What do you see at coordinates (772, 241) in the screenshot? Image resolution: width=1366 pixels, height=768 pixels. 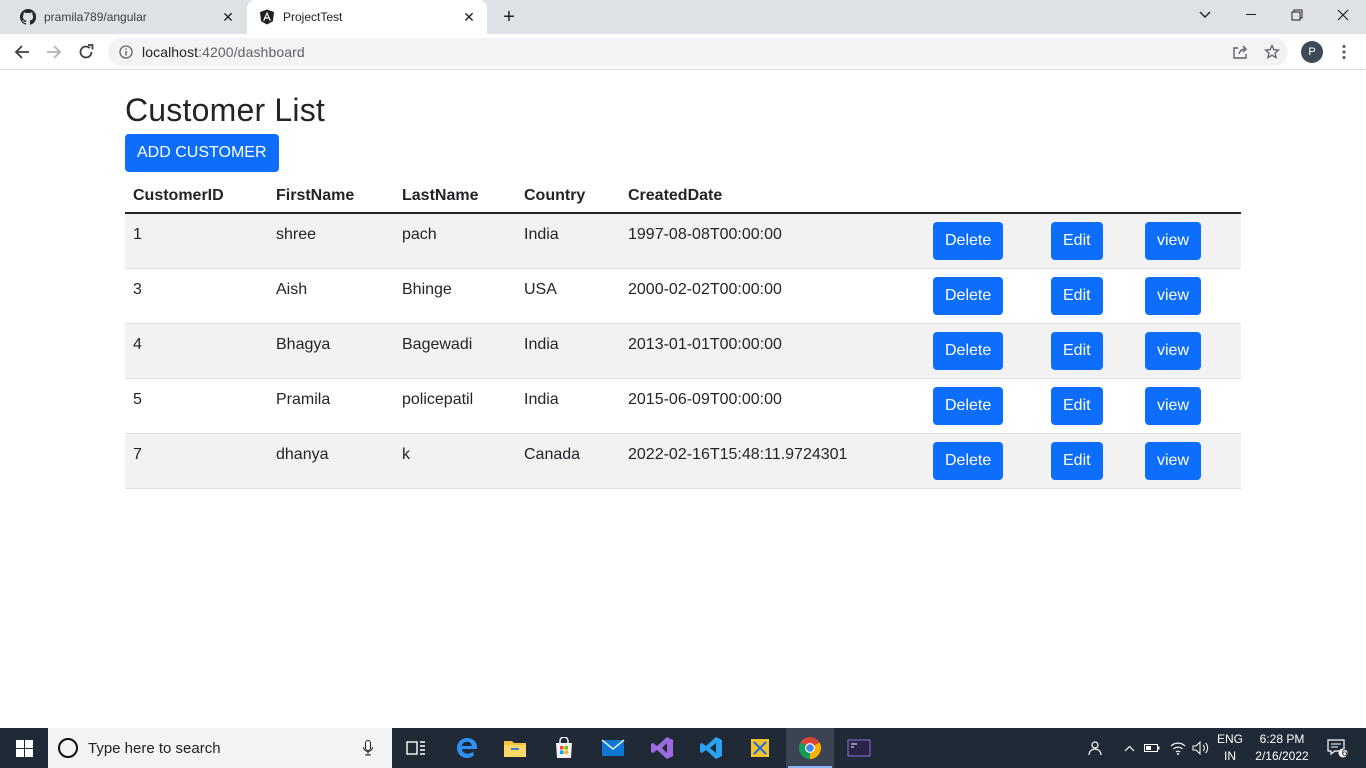 I see `cell-created-date: 1997-08-08T00:00:00` at bounding box center [772, 241].